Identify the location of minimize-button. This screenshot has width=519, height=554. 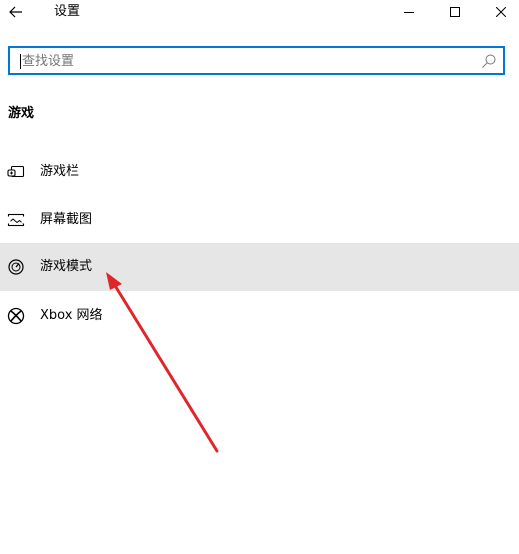
(409, 12).